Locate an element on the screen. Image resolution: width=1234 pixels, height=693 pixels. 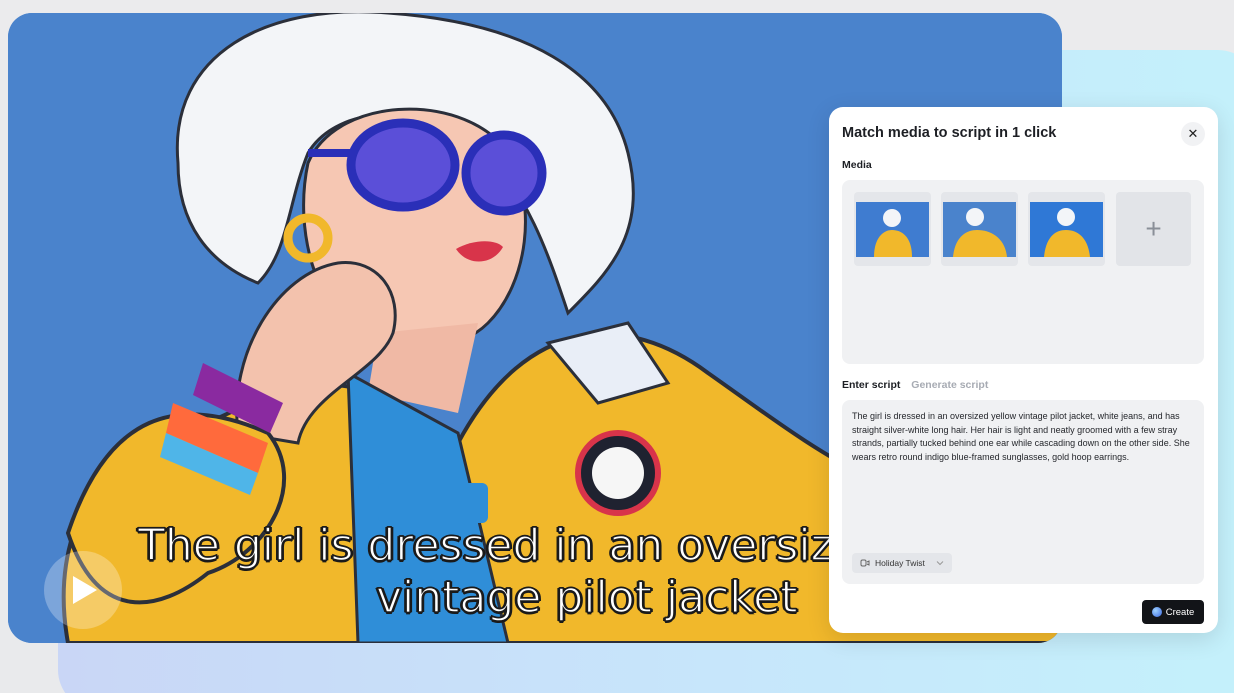
panel-title: Match media to script in 1 click is located at coordinates (949, 133).